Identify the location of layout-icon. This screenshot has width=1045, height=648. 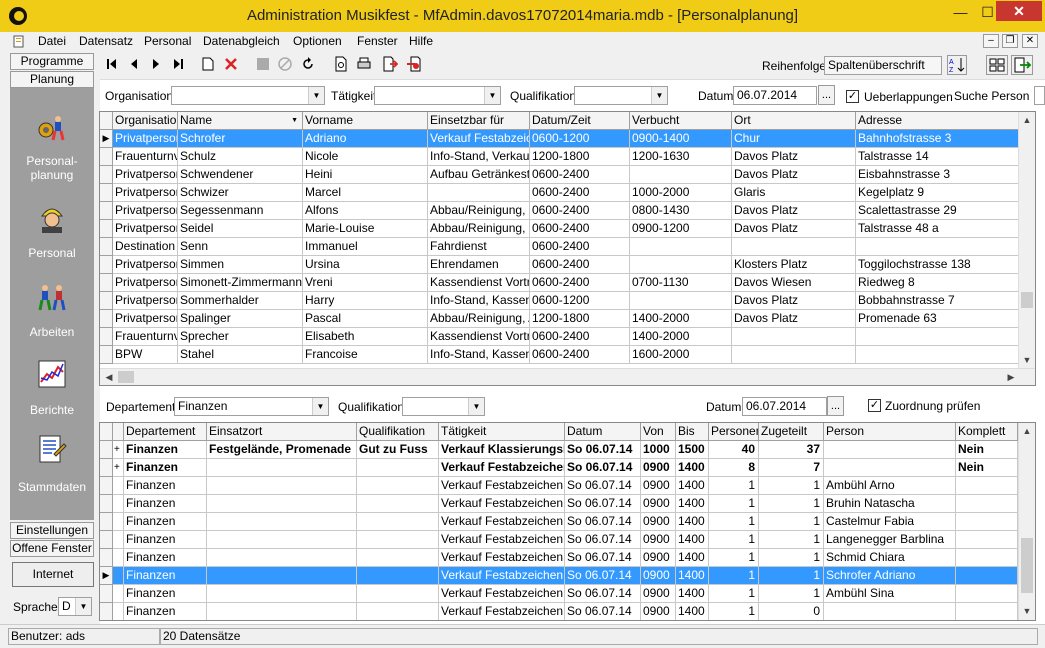
(997, 65).